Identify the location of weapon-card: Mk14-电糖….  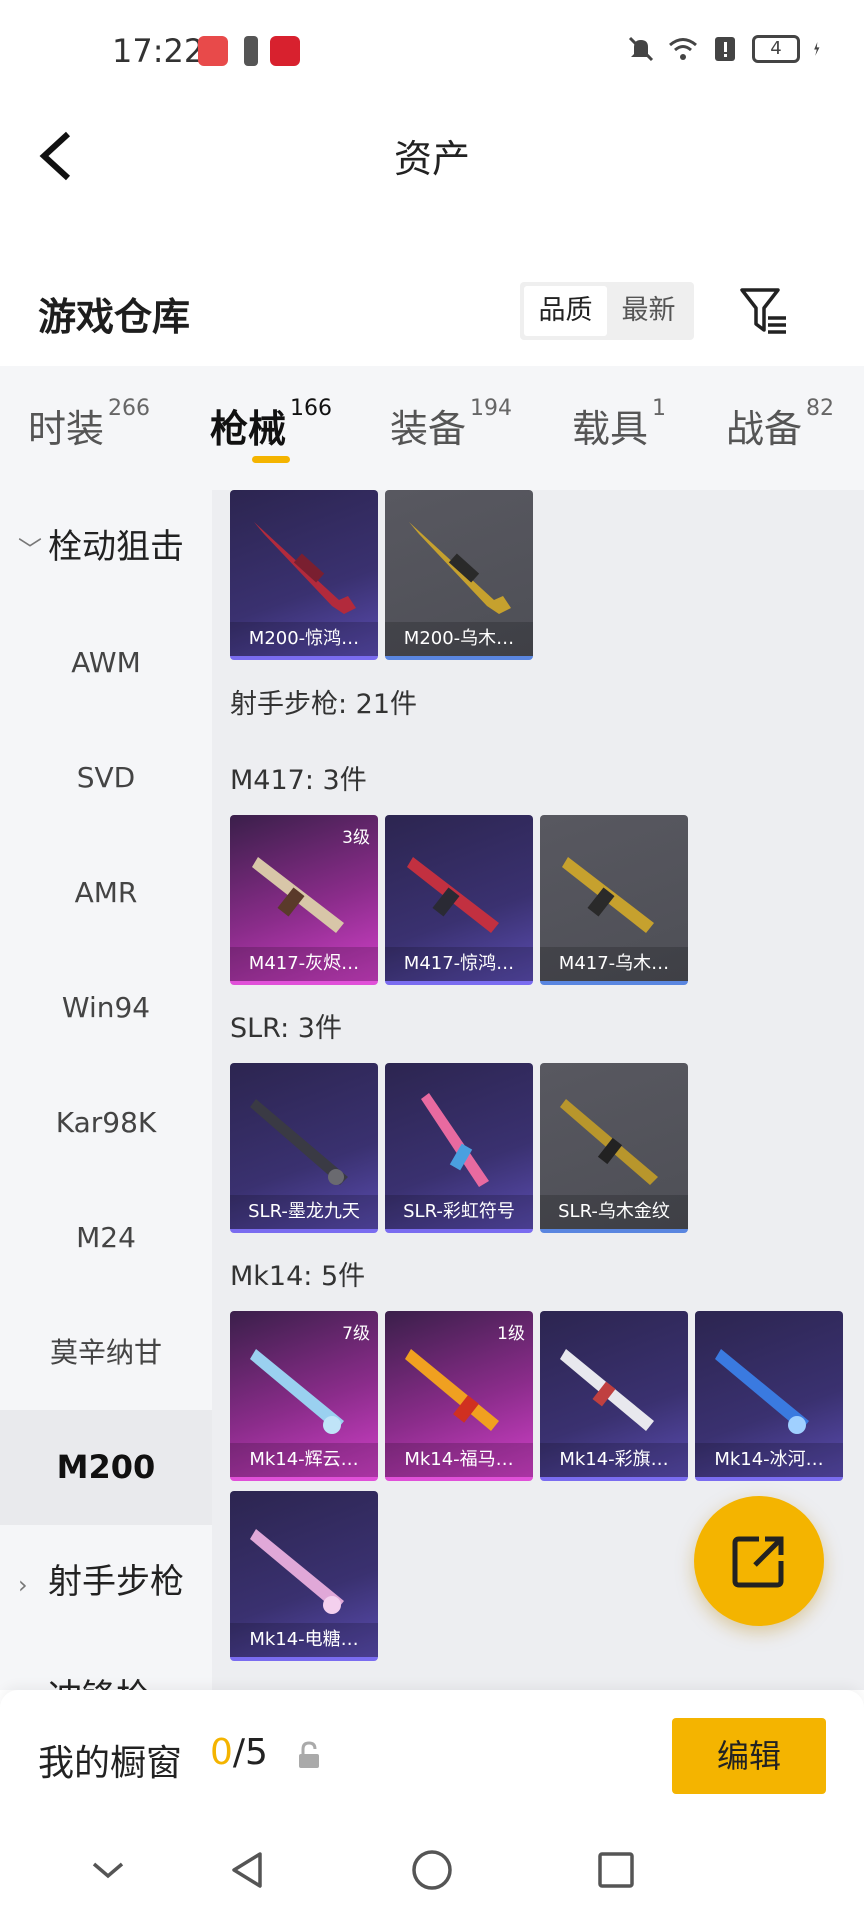
(304, 1576).